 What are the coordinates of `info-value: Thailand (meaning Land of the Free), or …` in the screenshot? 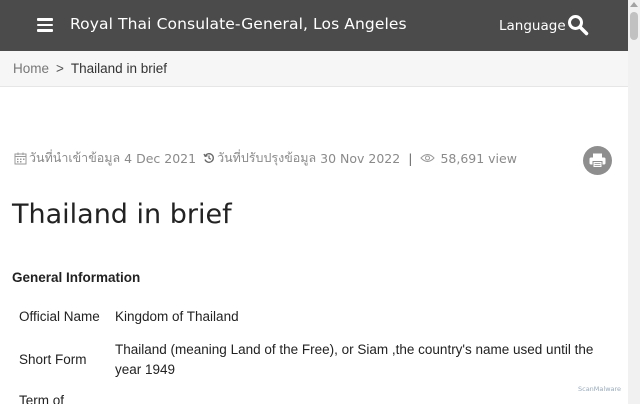 It's located at (354, 359).